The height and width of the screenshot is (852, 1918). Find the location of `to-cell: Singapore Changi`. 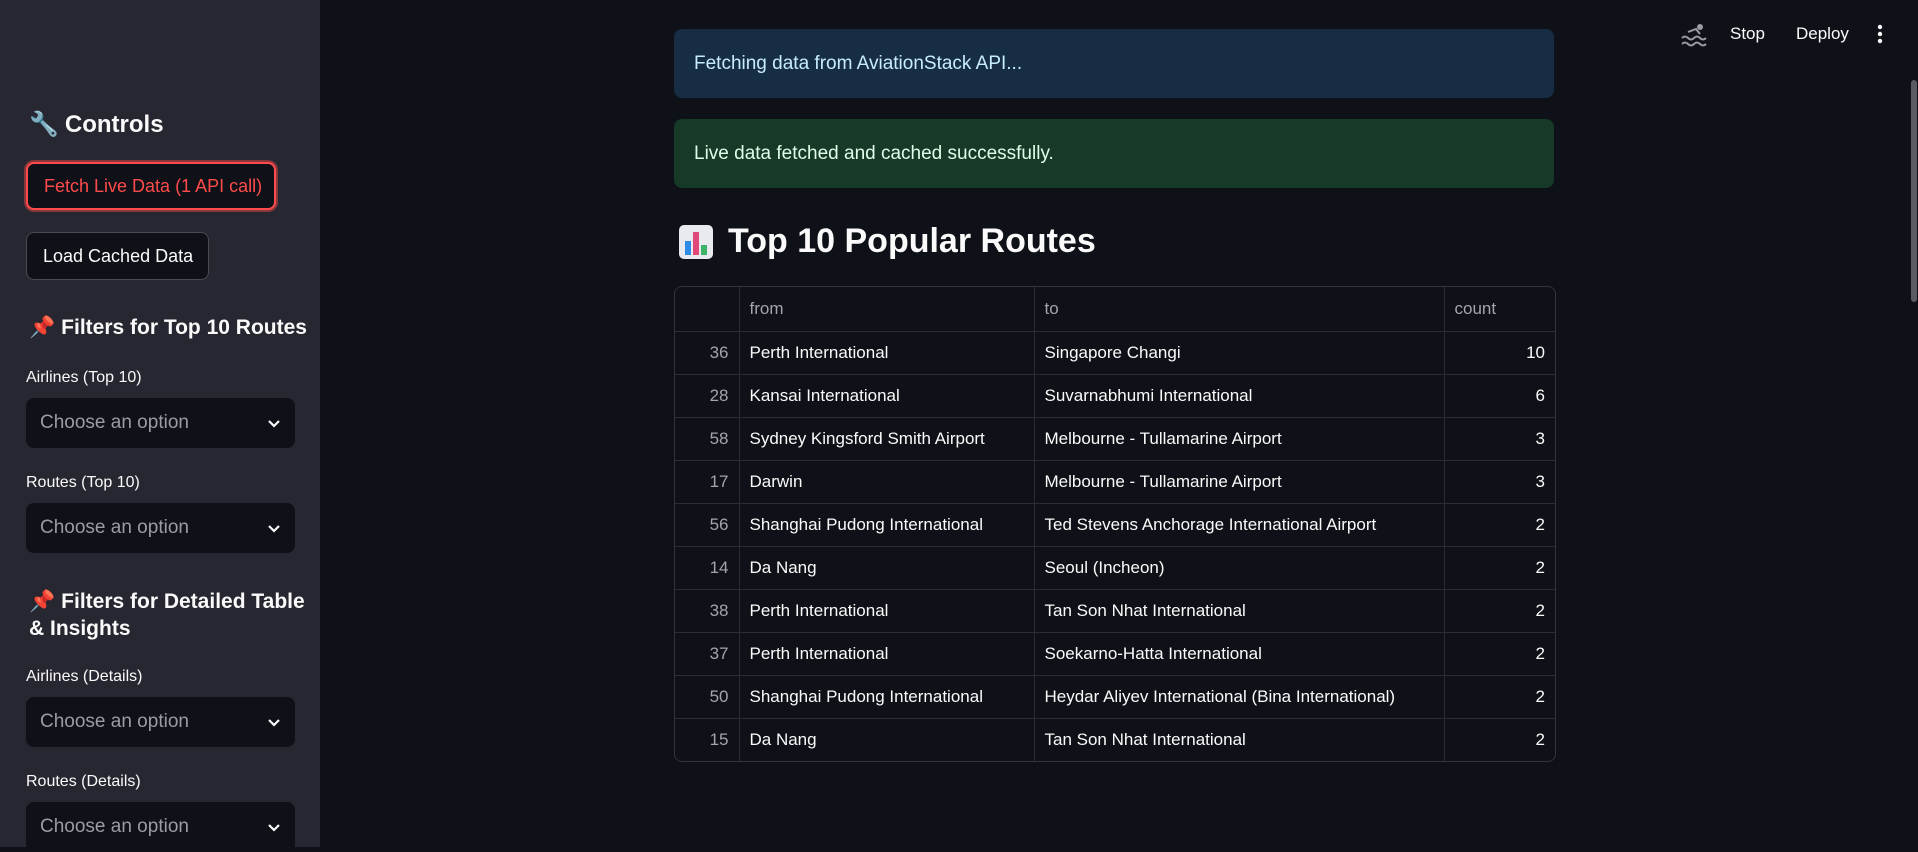

to-cell: Singapore Changi is located at coordinates (1239, 353).